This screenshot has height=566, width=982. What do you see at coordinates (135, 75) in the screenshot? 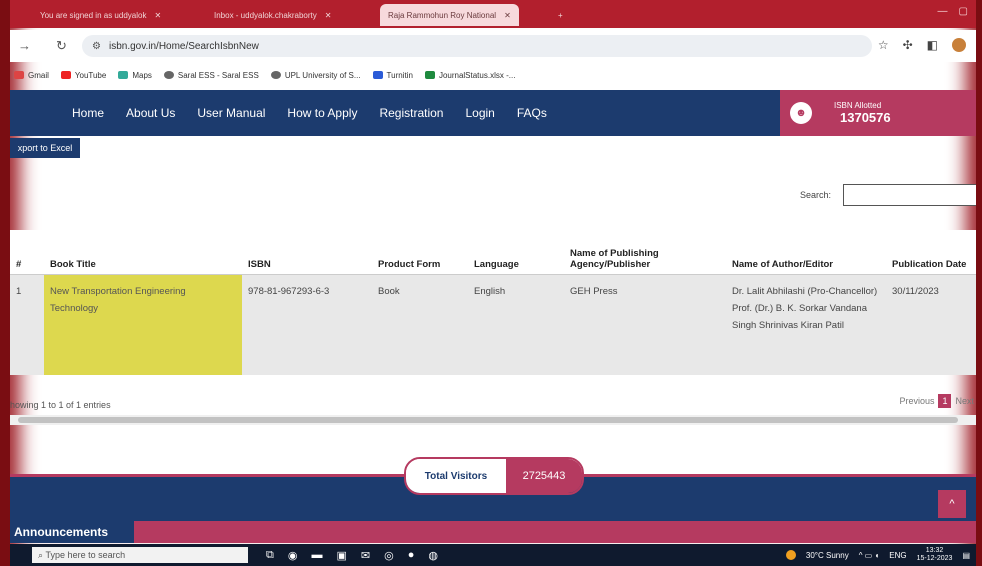
I see `bookmark-maps: Maps` at bounding box center [135, 75].